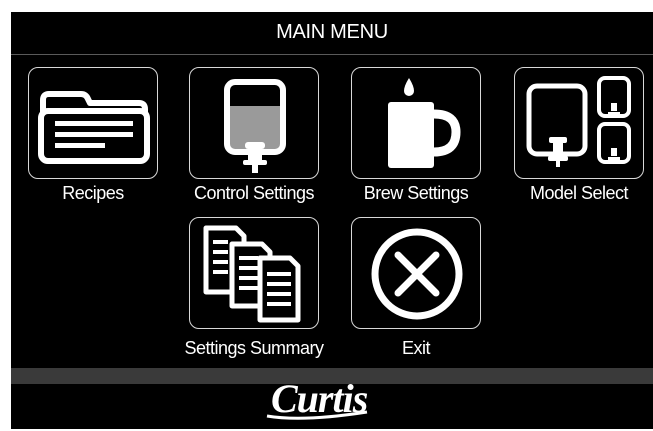 The height and width of the screenshot is (431, 653). Describe the element at coordinates (332, 54) in the screenshot. I see `title-divider` at that location.